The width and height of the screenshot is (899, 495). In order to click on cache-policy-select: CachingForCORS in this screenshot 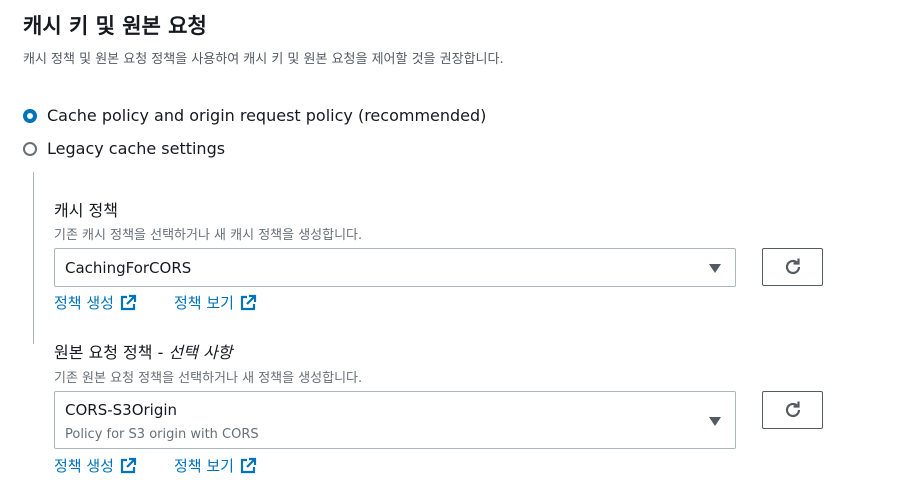, I will do `click(395, 267)`.